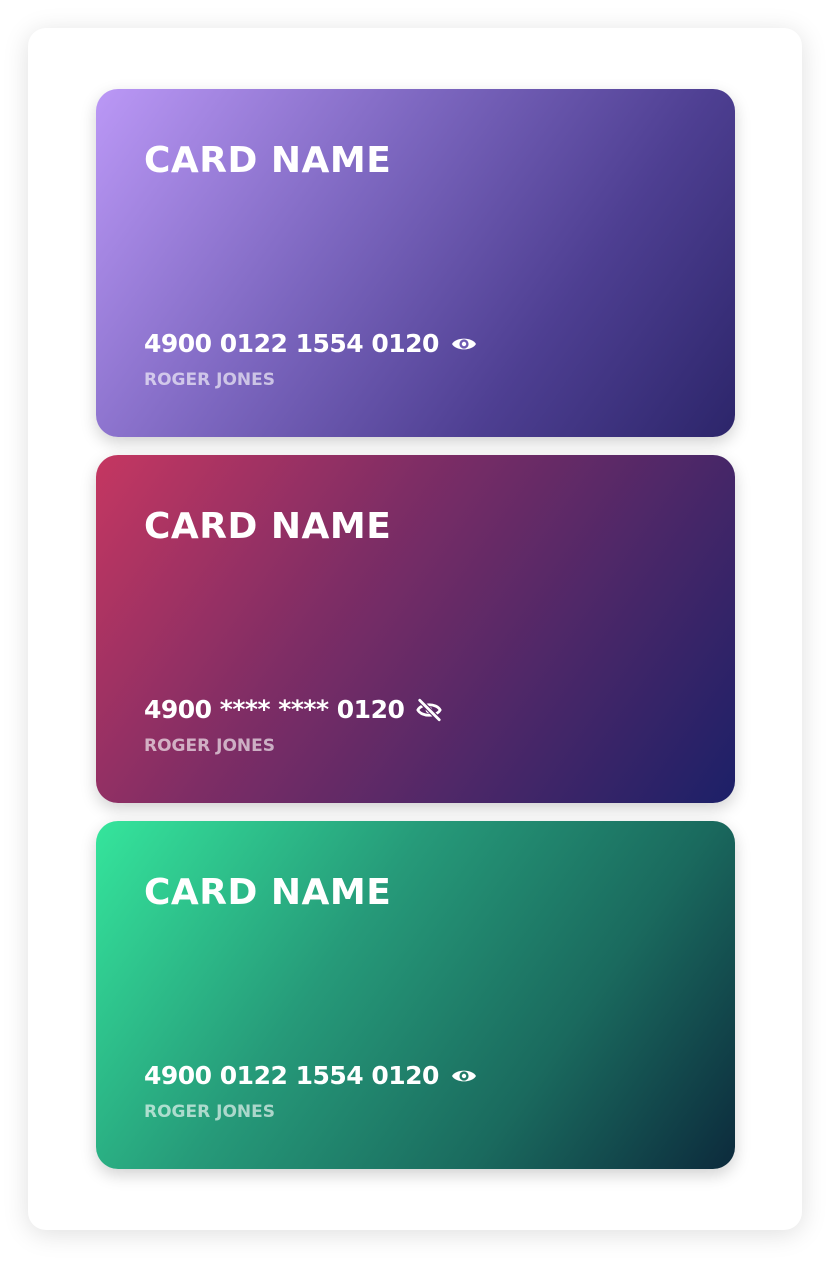 The image size is (840, 1268). I want to click on card-number: 4900 **** **** 0120, so click(274, 709).